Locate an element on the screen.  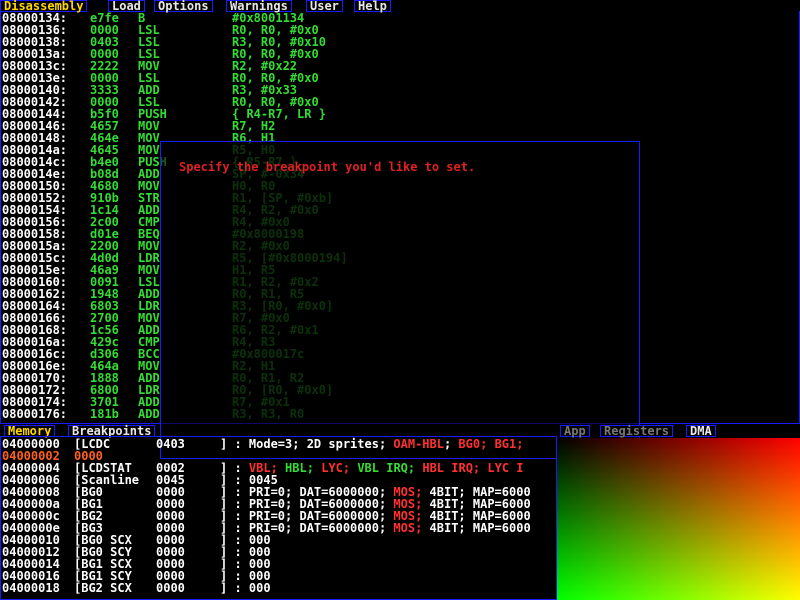
memory-val: 0403 is located at coordinates (170, 444).